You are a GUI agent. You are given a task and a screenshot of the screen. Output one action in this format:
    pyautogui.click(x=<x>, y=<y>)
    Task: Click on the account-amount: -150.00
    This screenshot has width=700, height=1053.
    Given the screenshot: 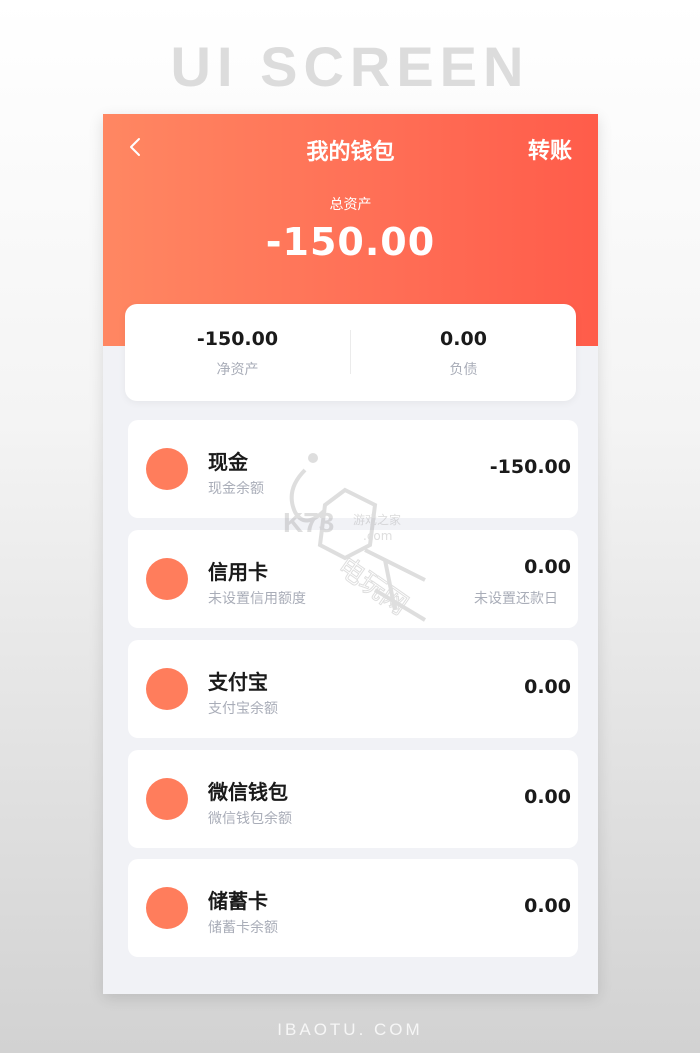 What is the action you would take?
    pyautogui.click(x=530, y=467)
    